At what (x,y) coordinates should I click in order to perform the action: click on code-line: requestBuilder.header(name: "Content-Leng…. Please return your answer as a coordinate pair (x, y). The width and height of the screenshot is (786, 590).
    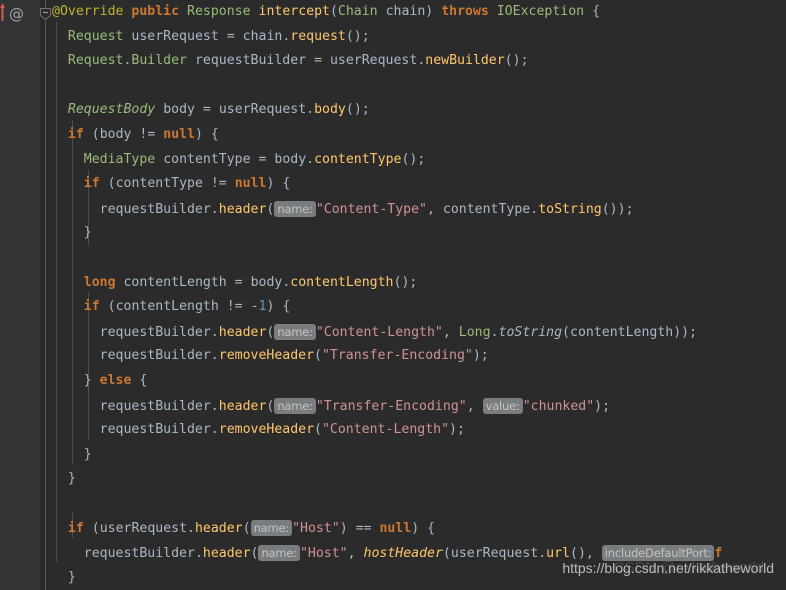
    Looking at the image, I should click on (419, 332).